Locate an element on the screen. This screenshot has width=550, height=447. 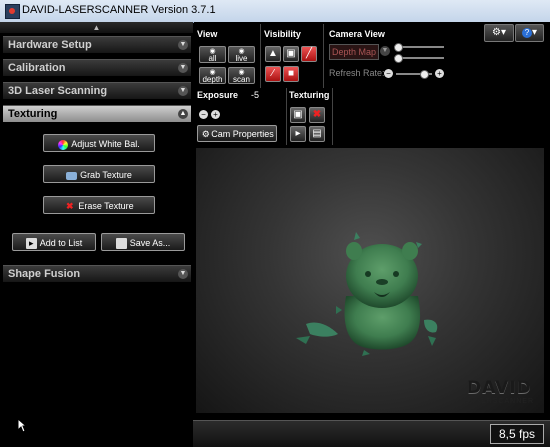
adjust-white-bal-label: Adjust White Bal. is located at coordinates (105, 144).